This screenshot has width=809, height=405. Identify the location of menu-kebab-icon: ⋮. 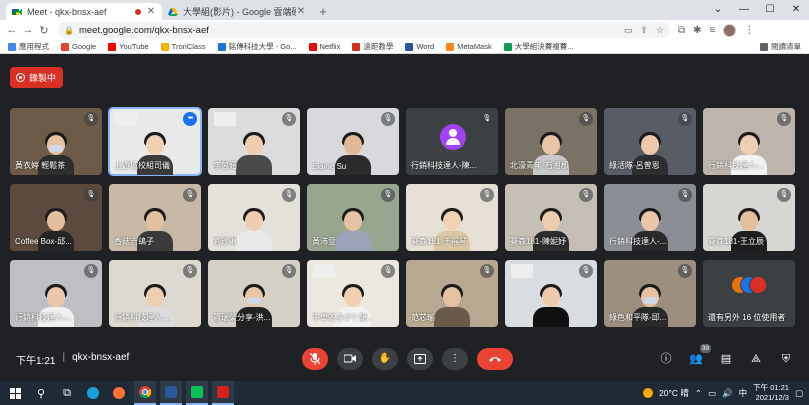
(749, 30).